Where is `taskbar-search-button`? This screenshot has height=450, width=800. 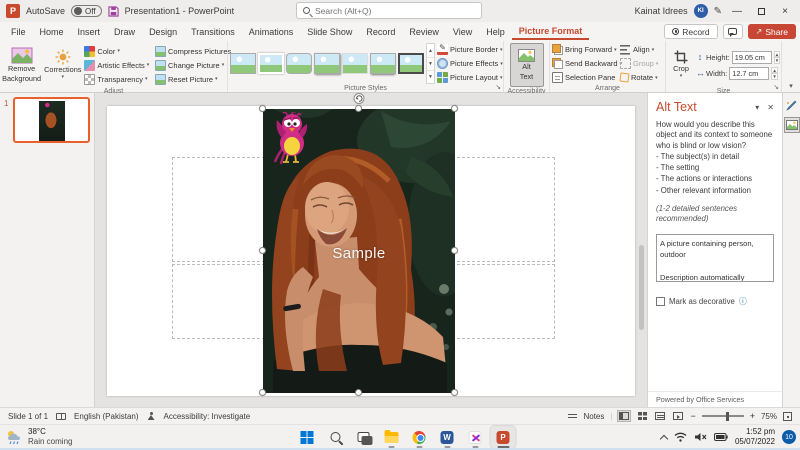
taskbar-search-button is located at coordinates (335, 437).